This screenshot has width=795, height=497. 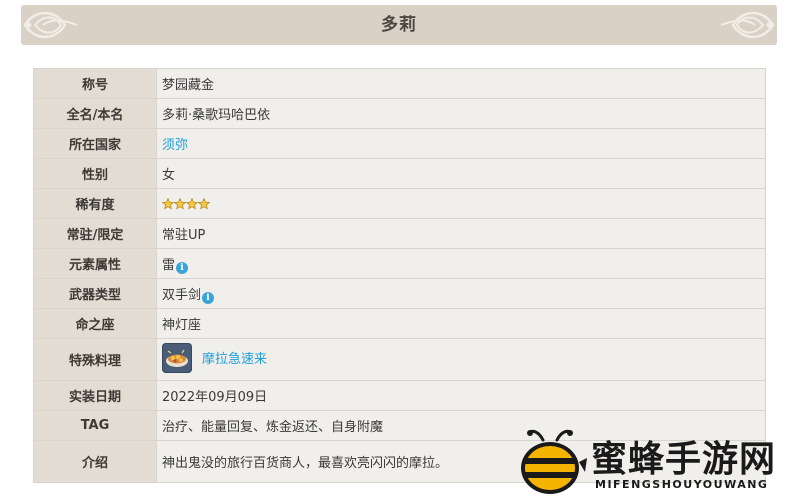 What do you see at coordinates (169, 265) in the screenshot?
I see `element-value: 雷` at bounding box center [169, 265].